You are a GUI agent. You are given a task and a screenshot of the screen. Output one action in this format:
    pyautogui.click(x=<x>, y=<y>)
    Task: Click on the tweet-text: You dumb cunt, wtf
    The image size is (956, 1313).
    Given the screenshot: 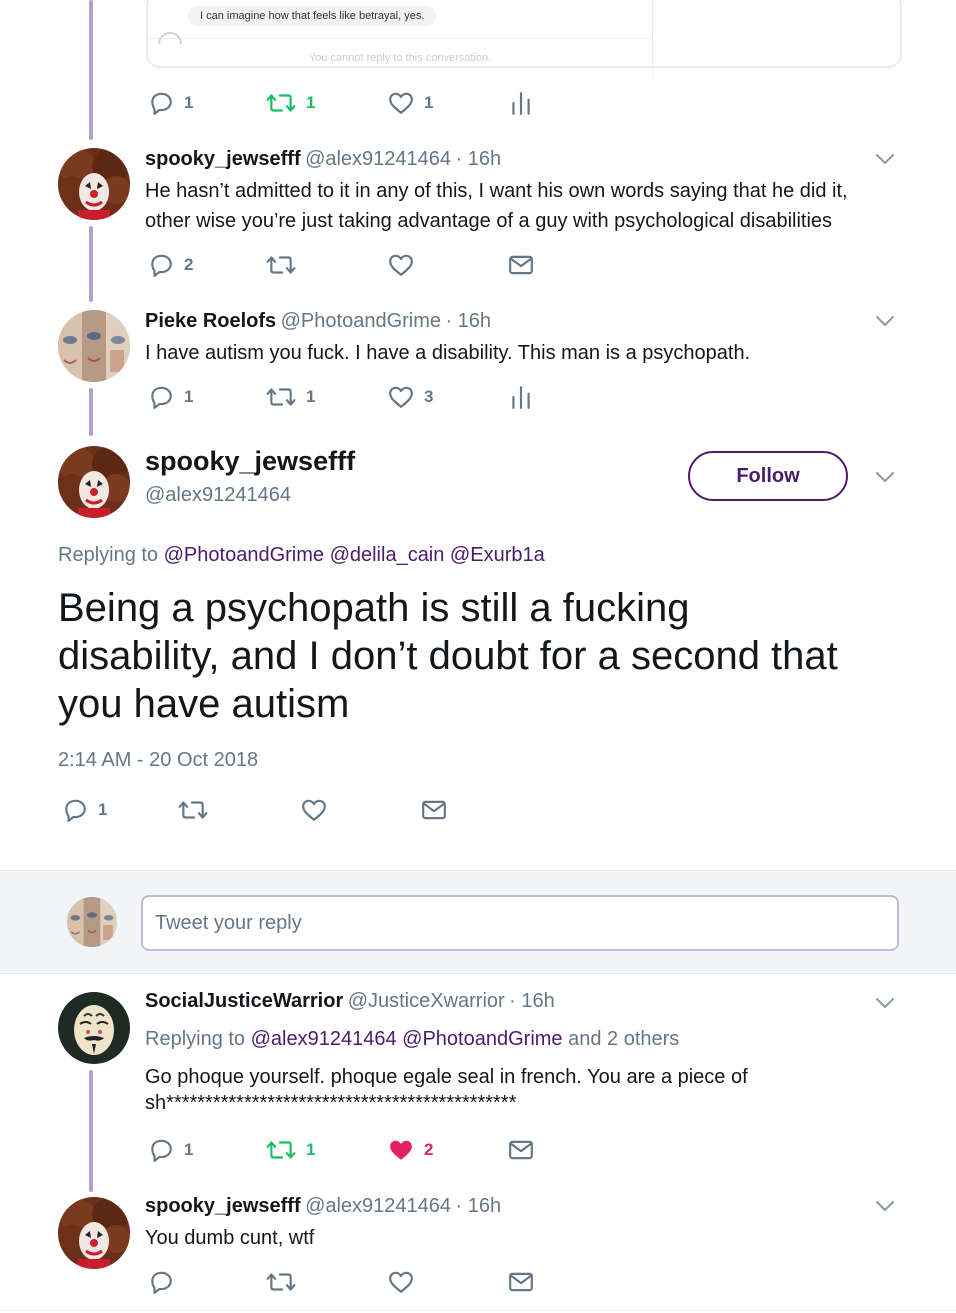 What is the action you would take?
    pyautogui.click(x=229, y=1238)
    